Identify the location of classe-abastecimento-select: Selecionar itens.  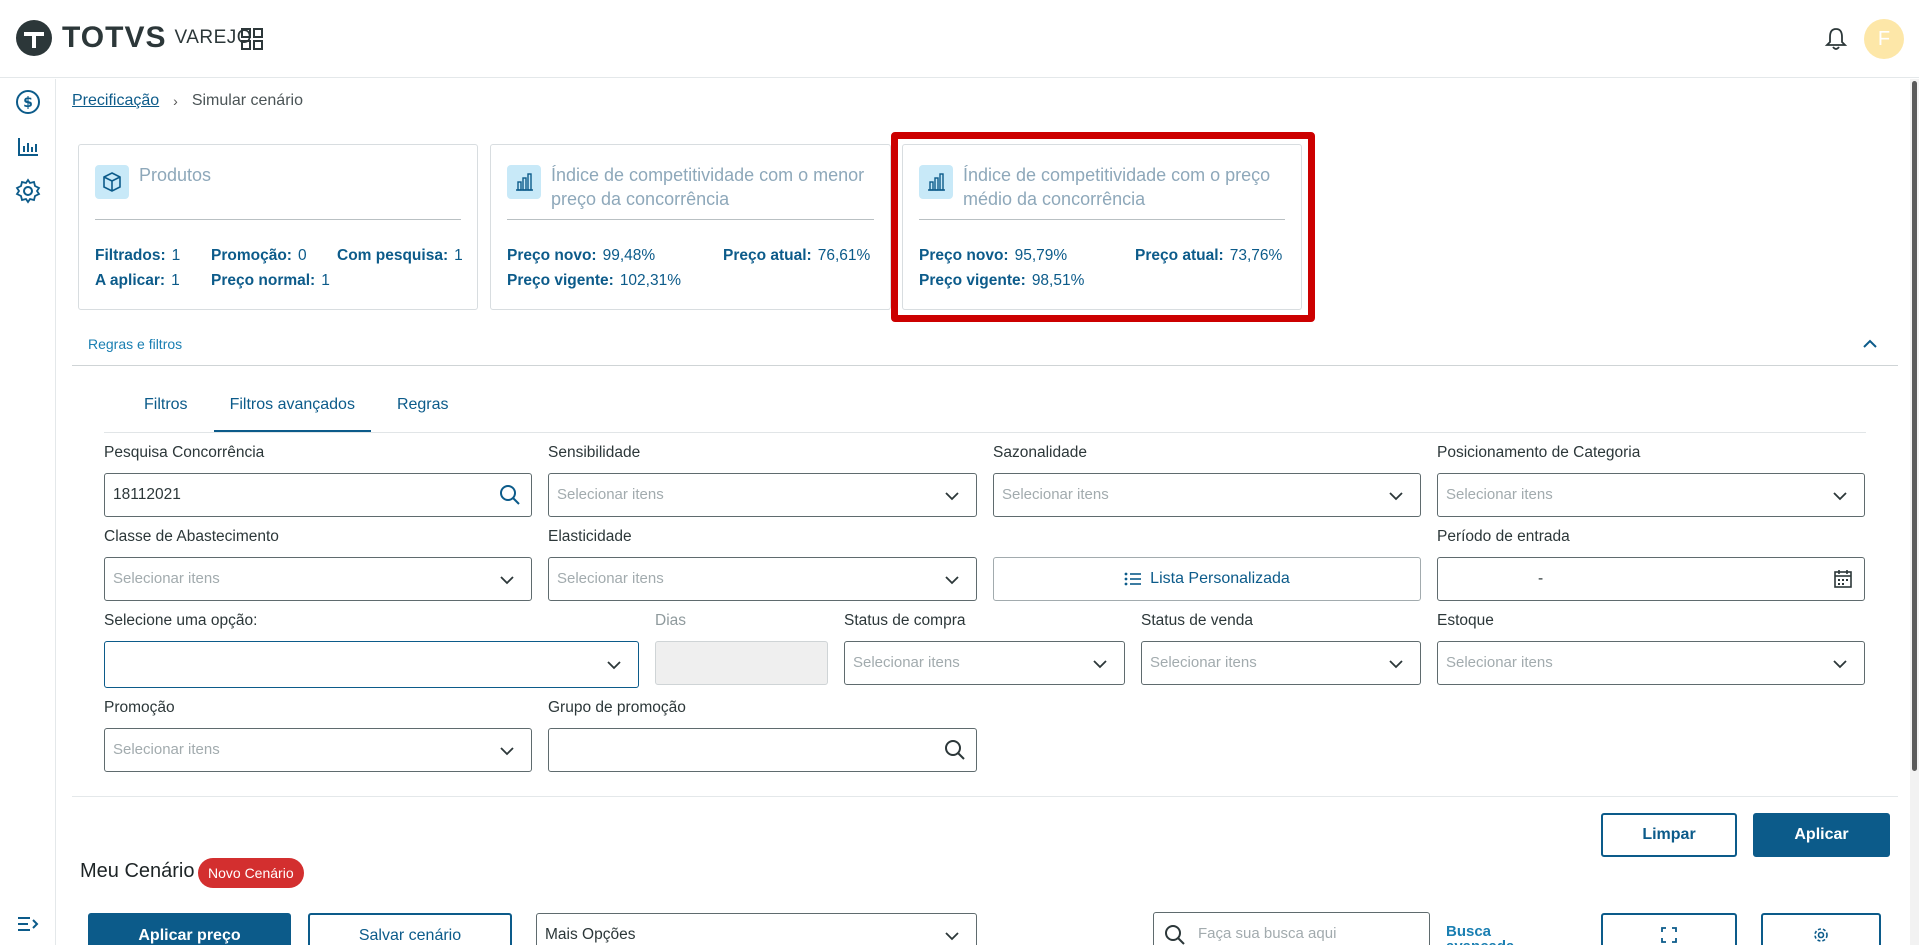
(318, 579).